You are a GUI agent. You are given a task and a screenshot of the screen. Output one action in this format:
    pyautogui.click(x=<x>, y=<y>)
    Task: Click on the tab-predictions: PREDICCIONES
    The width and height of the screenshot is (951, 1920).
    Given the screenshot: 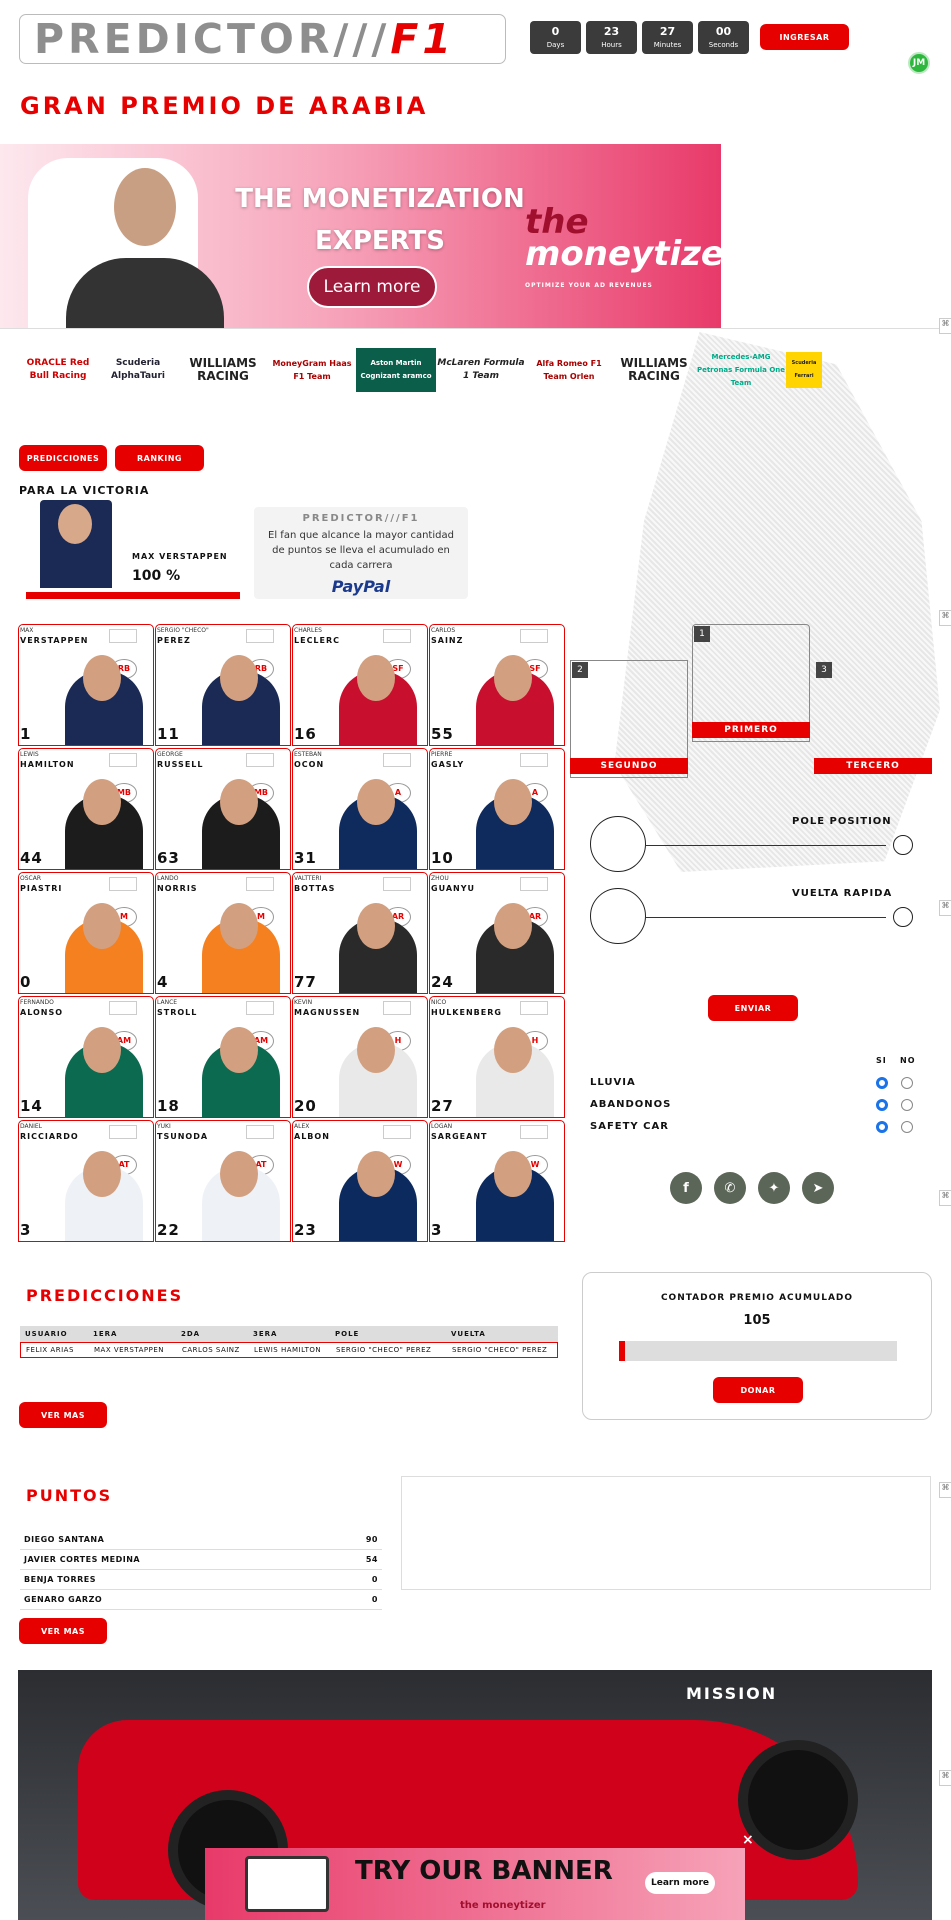 What is the action you would take?
    pyautogui.click(x=63, y=458)
    